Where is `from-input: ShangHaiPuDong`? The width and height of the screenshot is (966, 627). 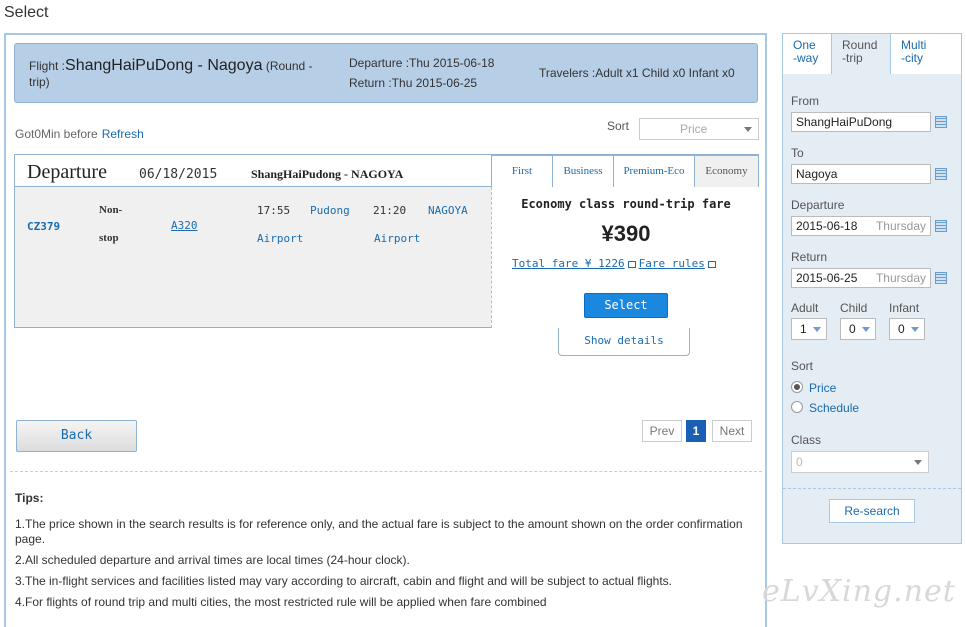
from-input: ShangHaiPuDong is located at coordinates (861, 122).